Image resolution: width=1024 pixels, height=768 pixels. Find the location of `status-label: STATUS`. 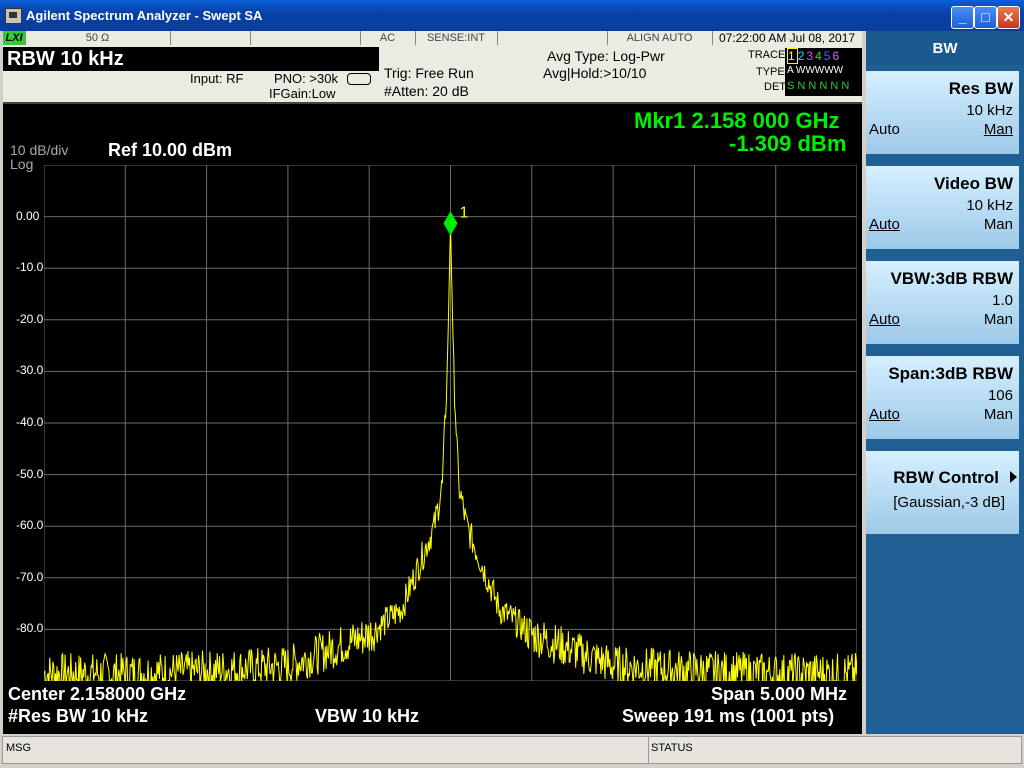

status-label: STATUS is located at coordinates (672, 748).